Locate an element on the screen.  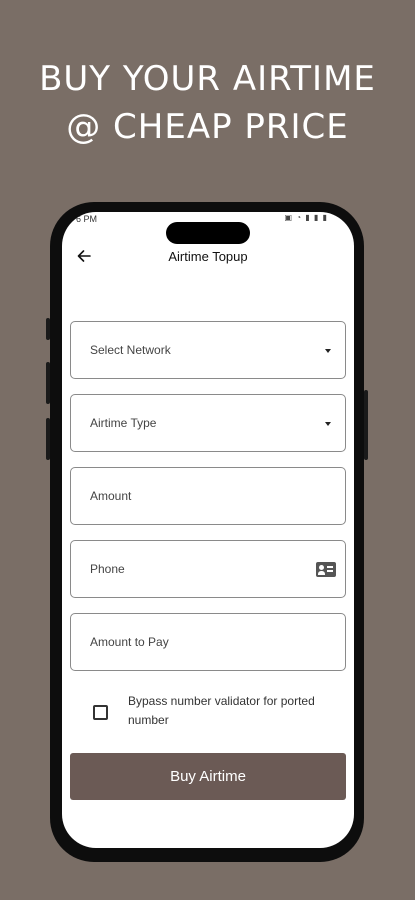
select-network-label: Select Network is located at coordinates (130, 350).